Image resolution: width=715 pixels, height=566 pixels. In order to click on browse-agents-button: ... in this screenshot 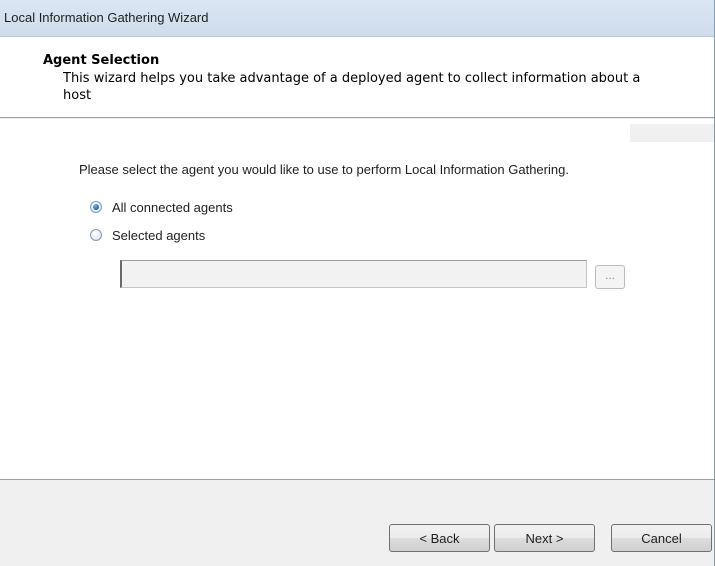, I will do `click(610, 277)`.